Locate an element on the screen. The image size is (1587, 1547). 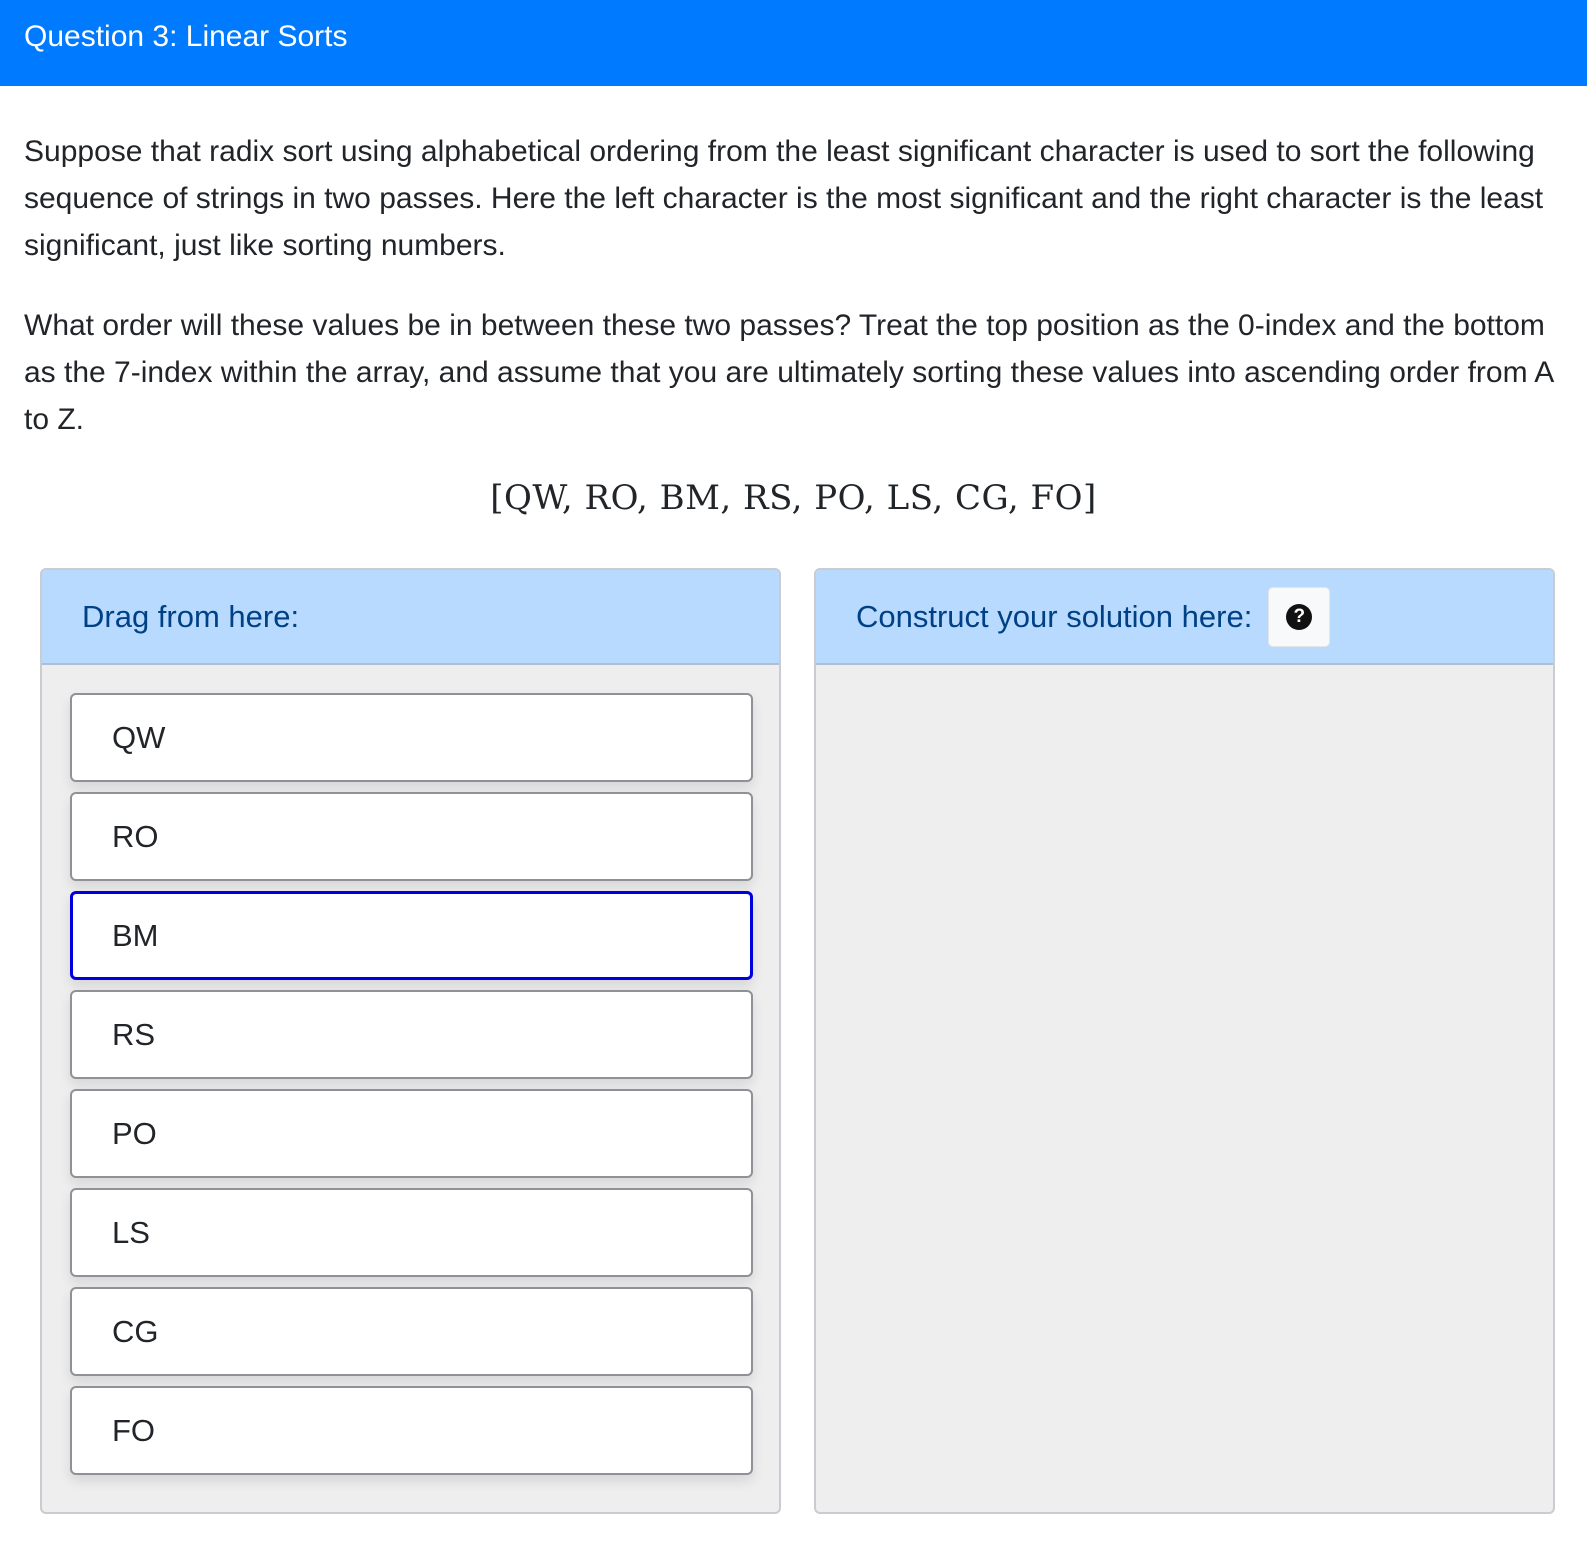
draggable-block-bm: BM is located at coordinates (411, 935).